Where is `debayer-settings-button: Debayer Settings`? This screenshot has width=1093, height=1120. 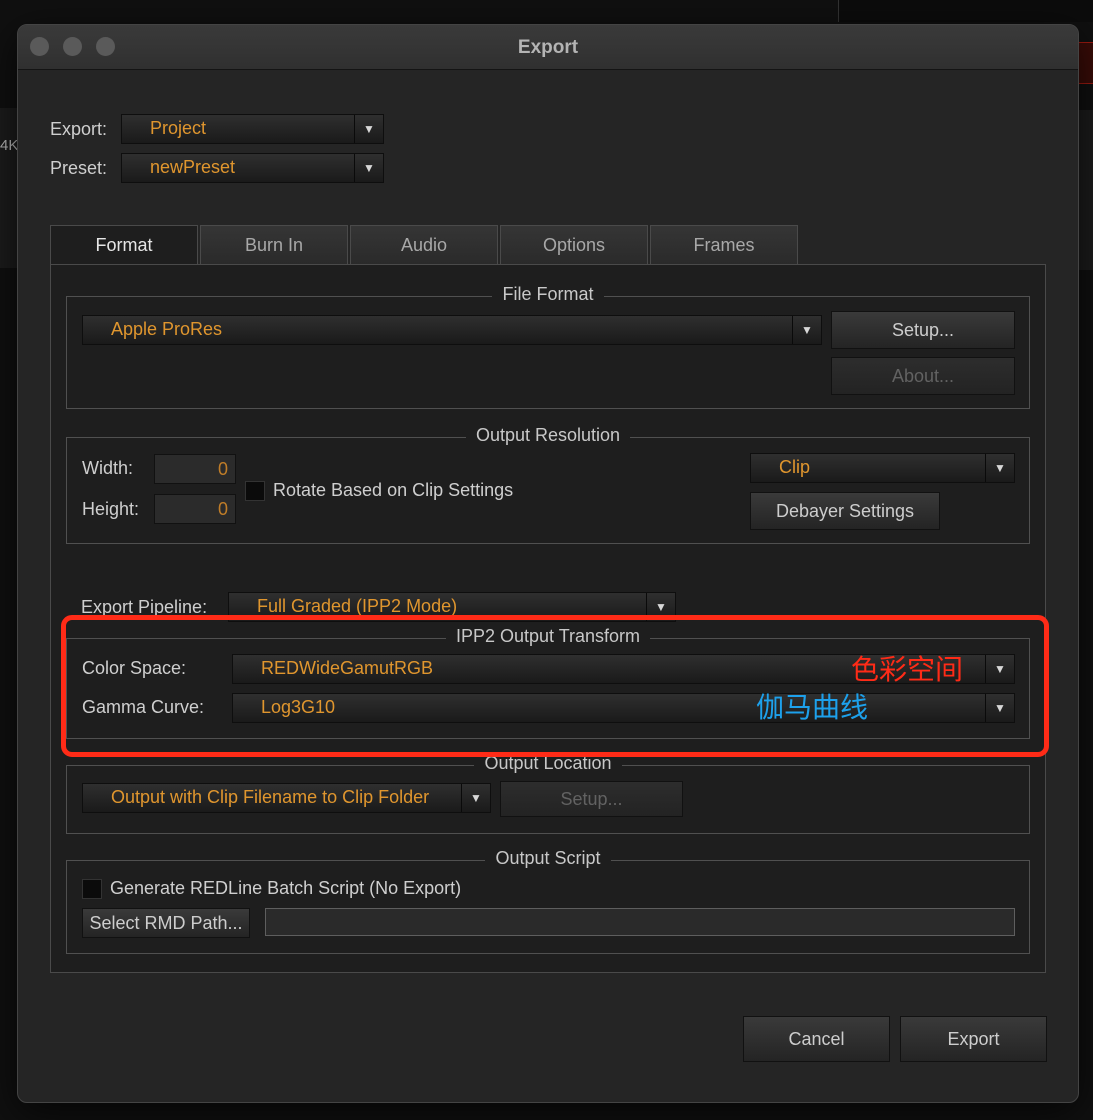 debayer-settings-button: Debayer Settings is located at coordinates (845, 511).